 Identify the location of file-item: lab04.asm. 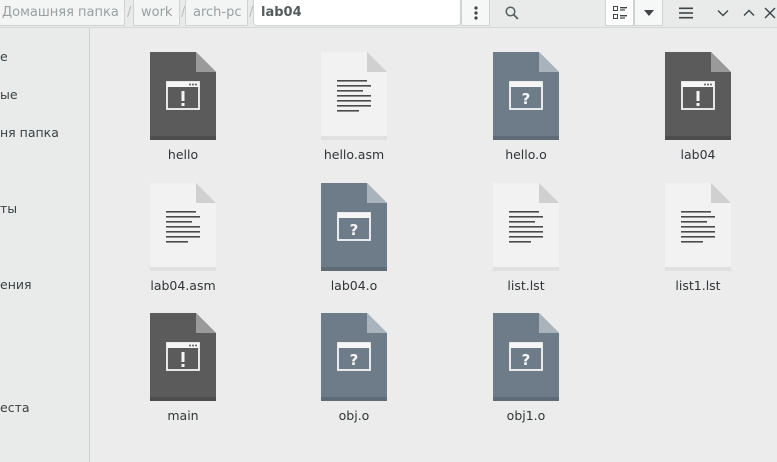
(183, 243).